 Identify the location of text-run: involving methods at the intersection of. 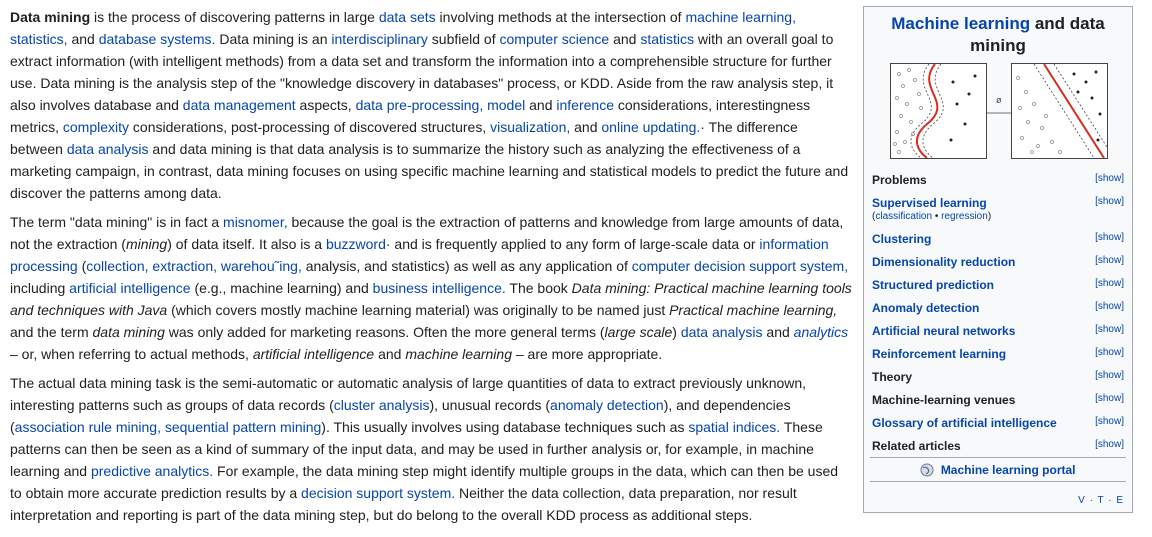
(560, 17).